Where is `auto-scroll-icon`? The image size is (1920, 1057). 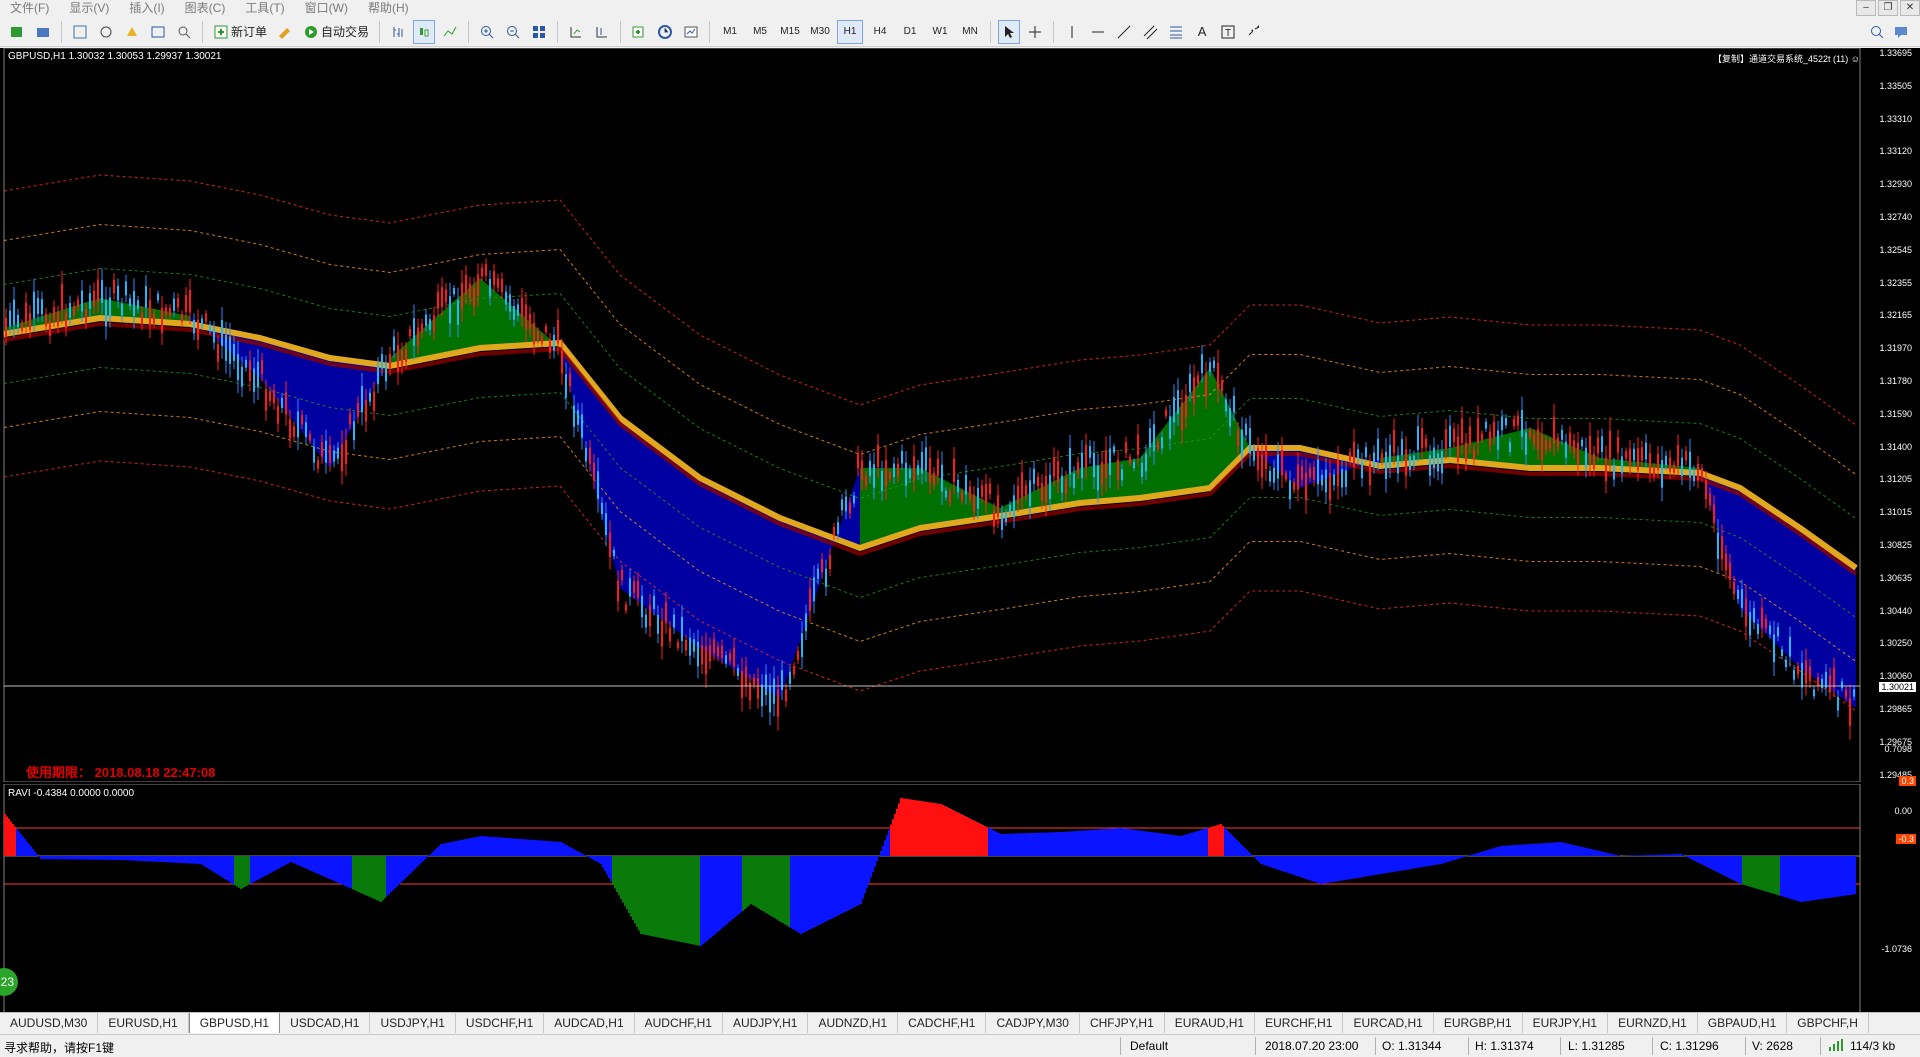 auto-scroll-icon is located at coordinates (602, 32).